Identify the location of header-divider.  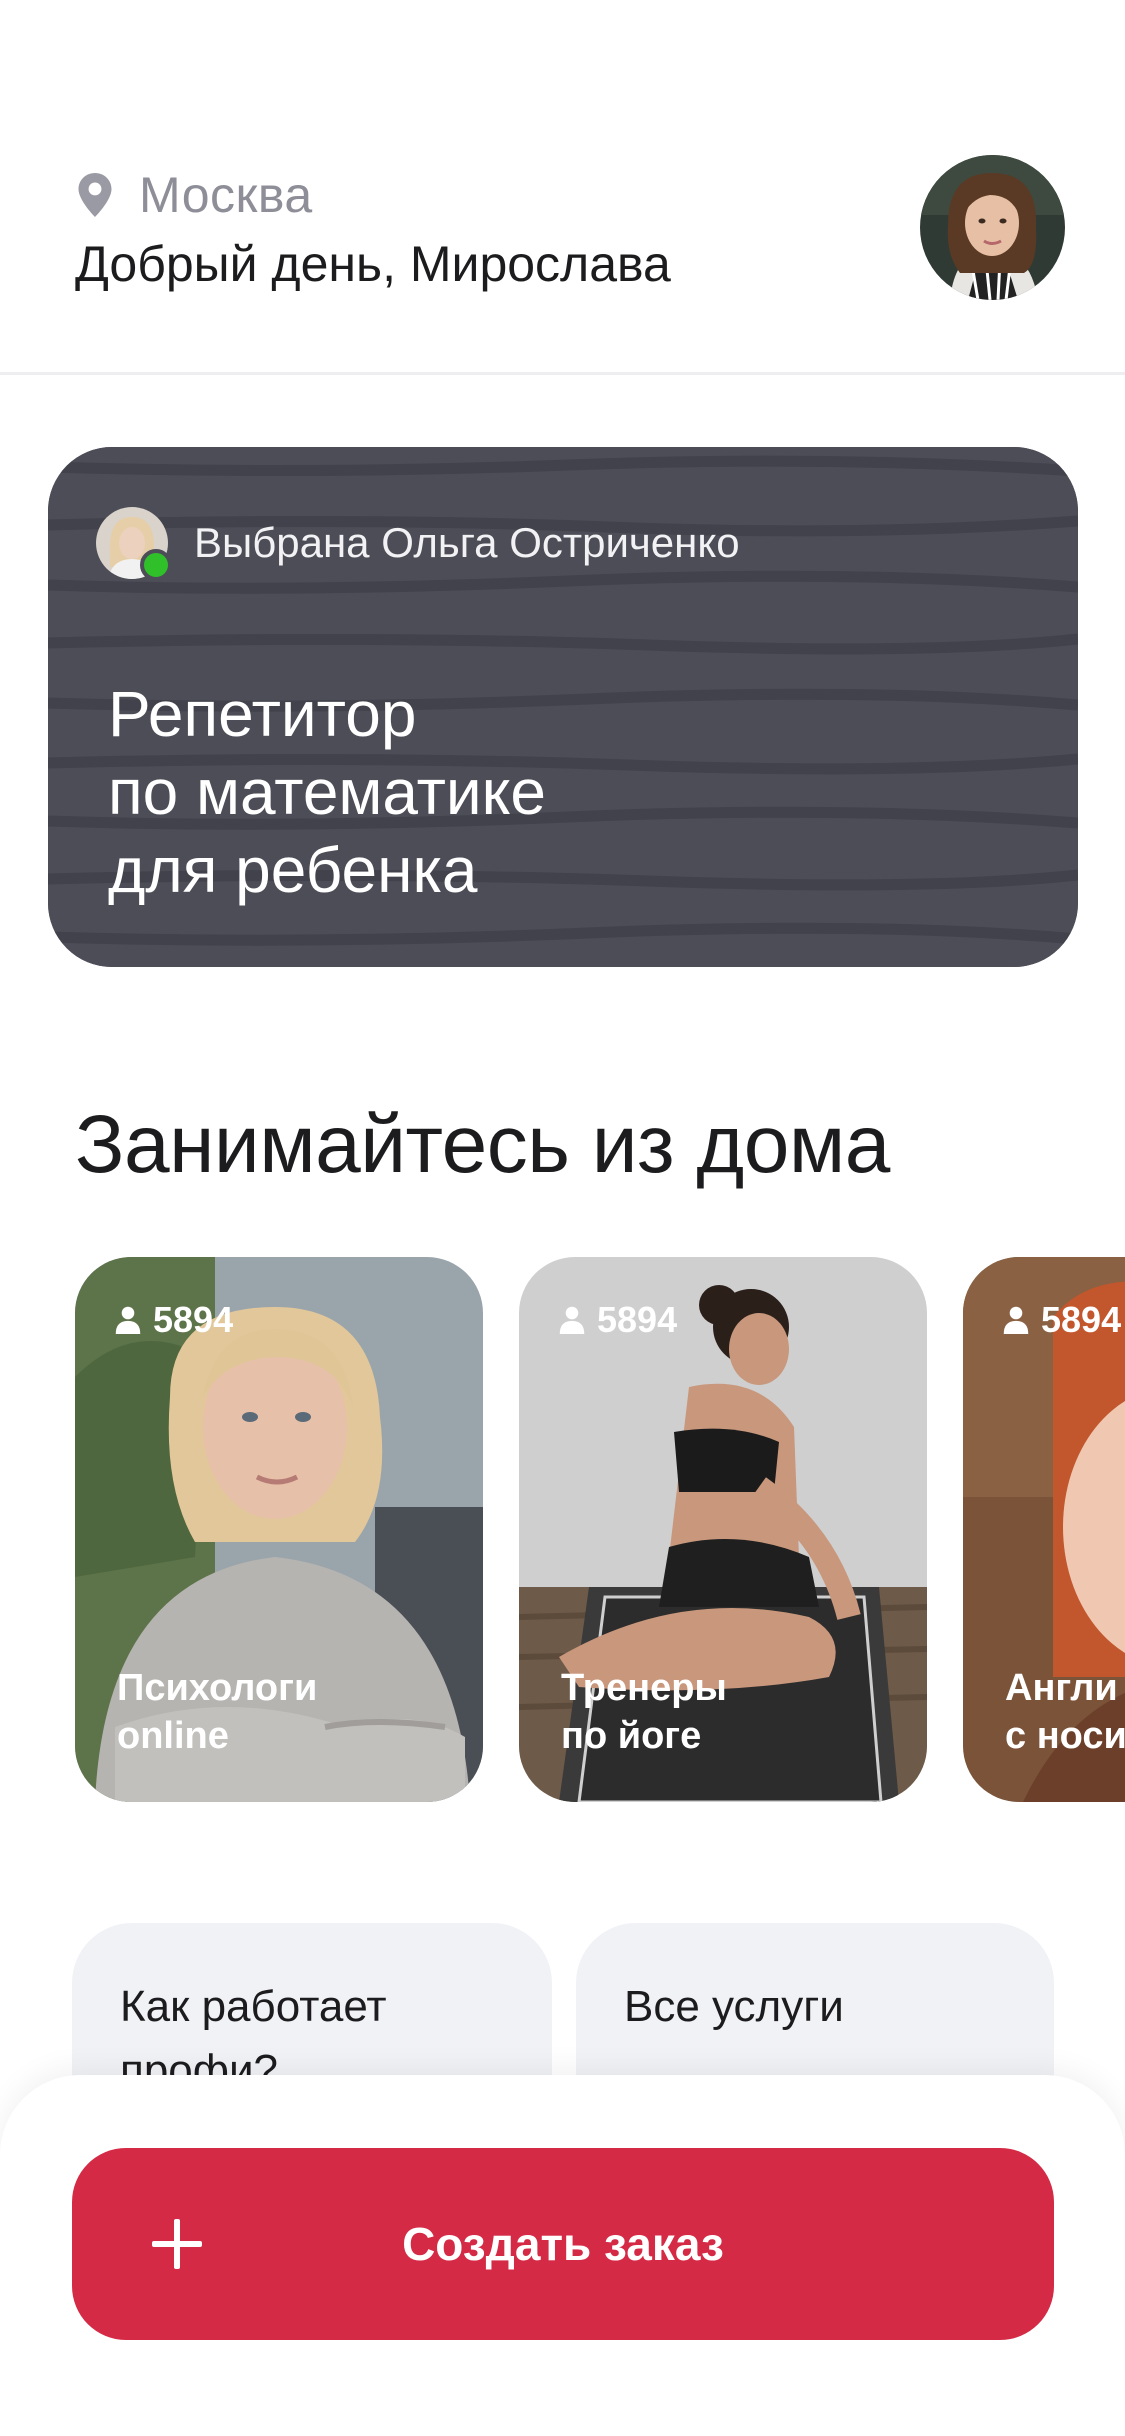
(562, 373).